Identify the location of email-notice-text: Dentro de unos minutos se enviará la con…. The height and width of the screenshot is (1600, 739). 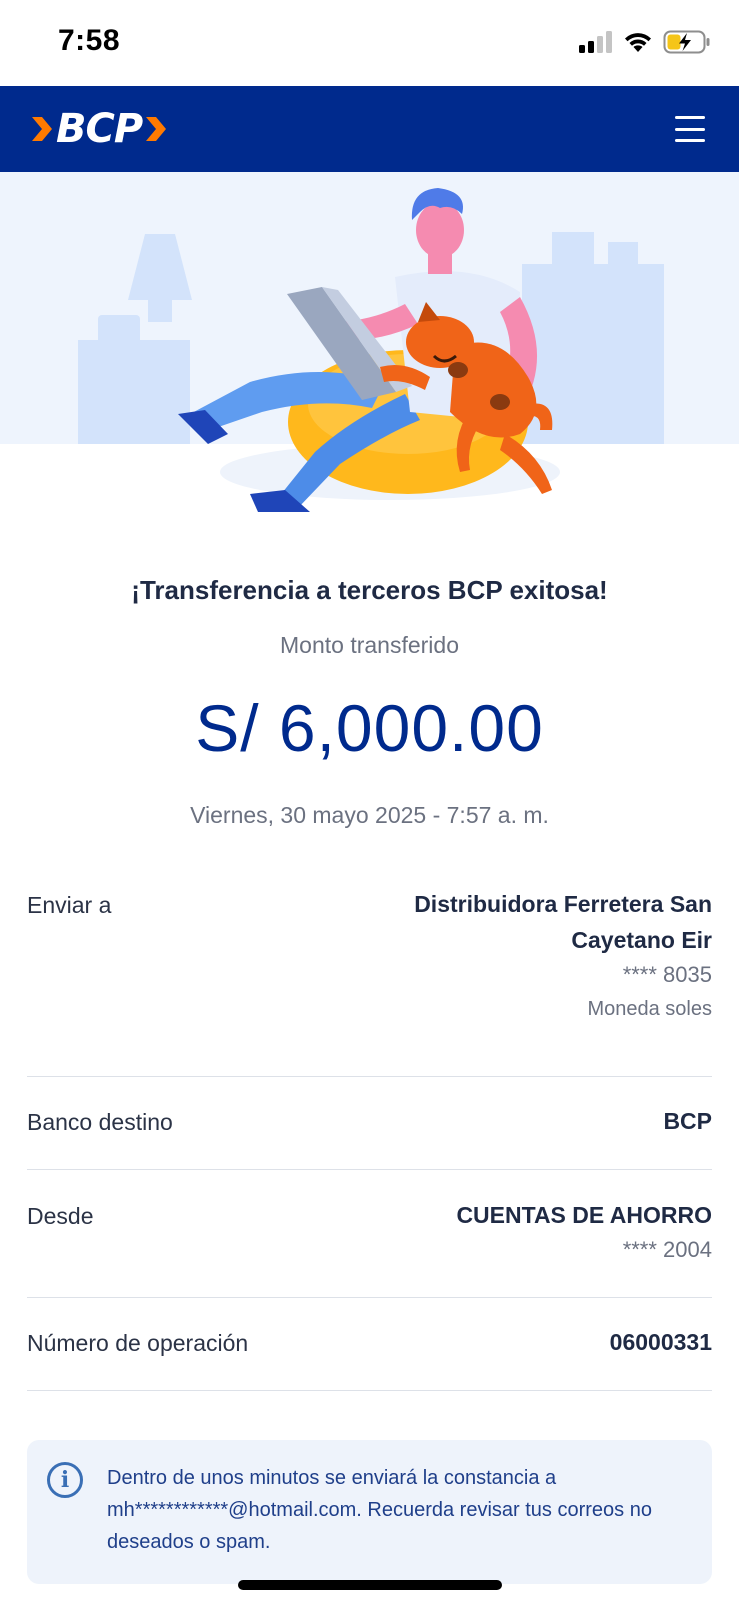
(379, 1510).